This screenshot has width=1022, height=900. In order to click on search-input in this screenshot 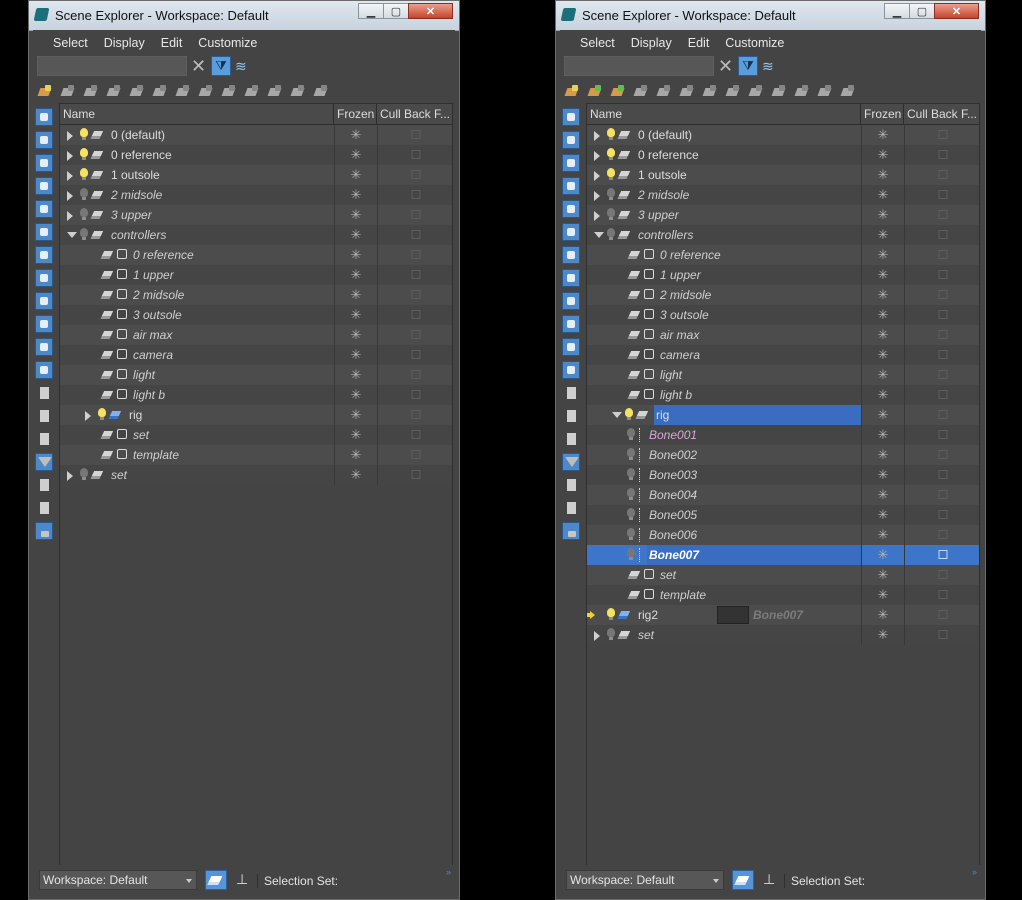, I will do `click(639, 66)`.